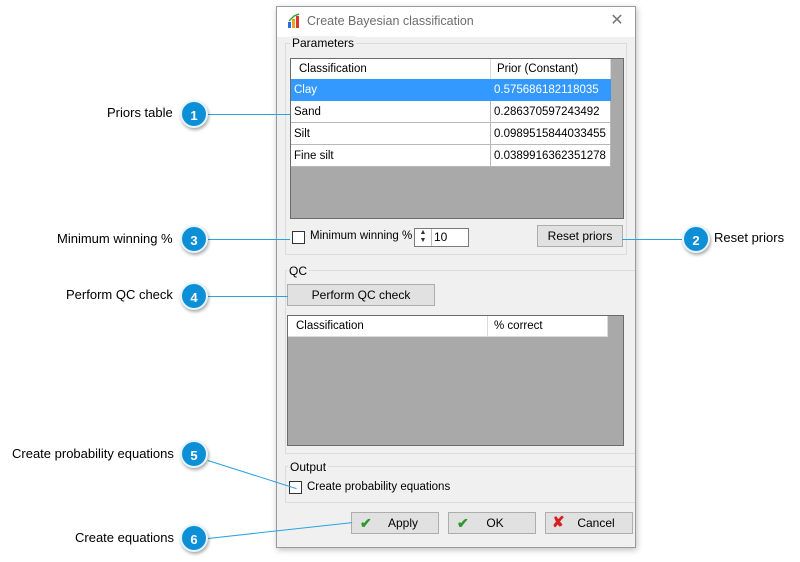 The image size is (800, 562). Describe the element at coordinates (403, 523) in the screenshot. I see `apply-label: Apply` at that location.